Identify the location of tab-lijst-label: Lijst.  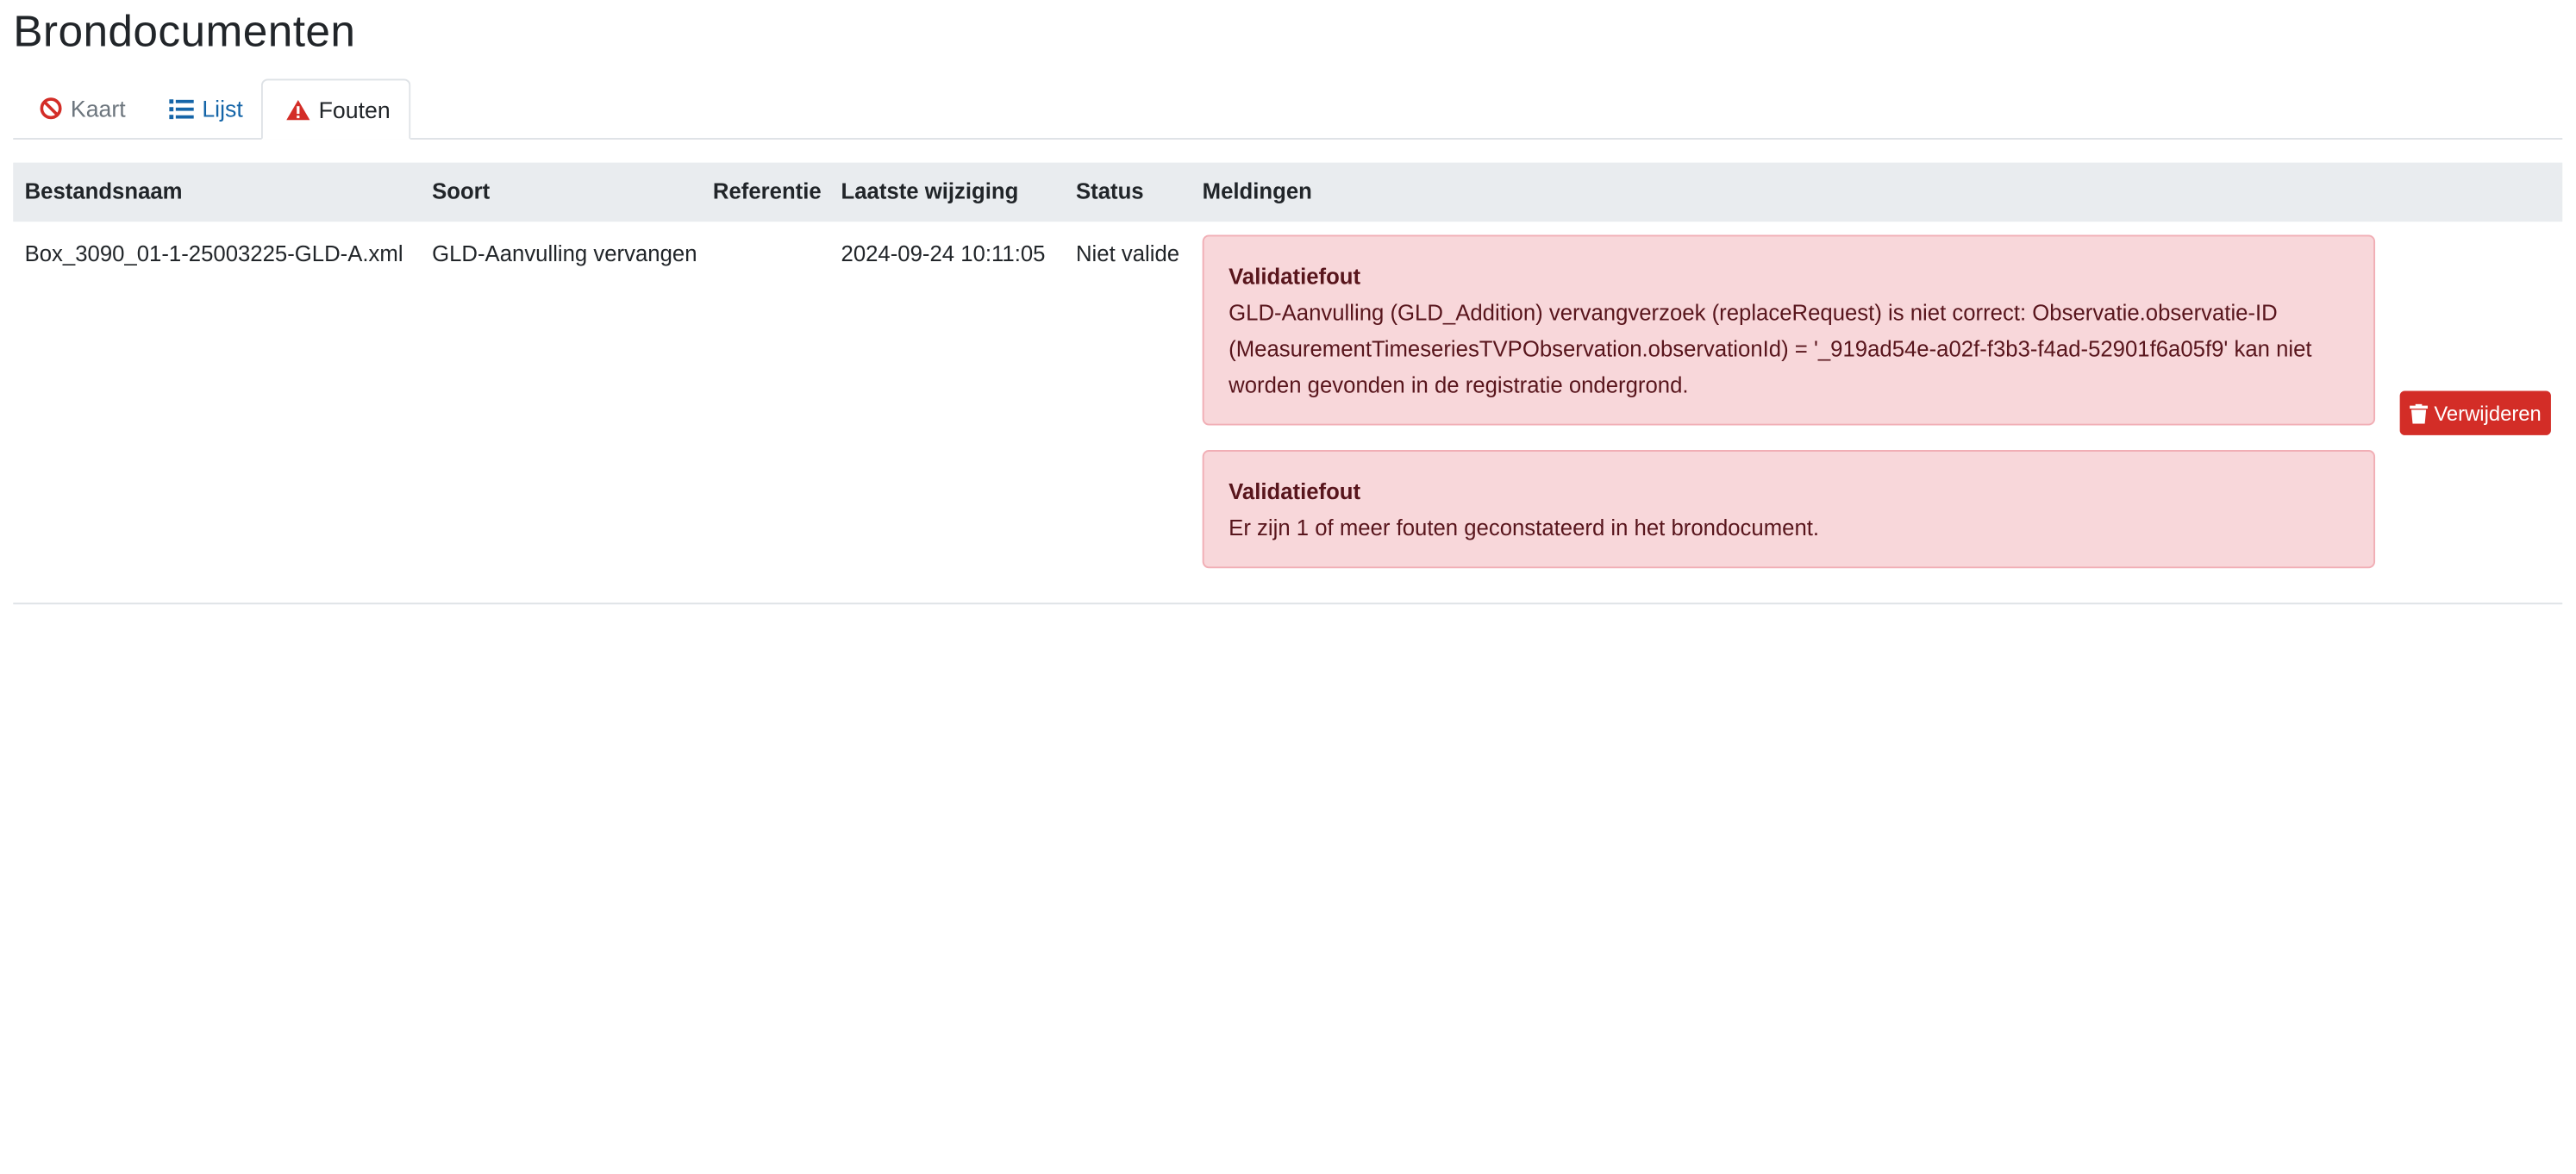
(222, 108).